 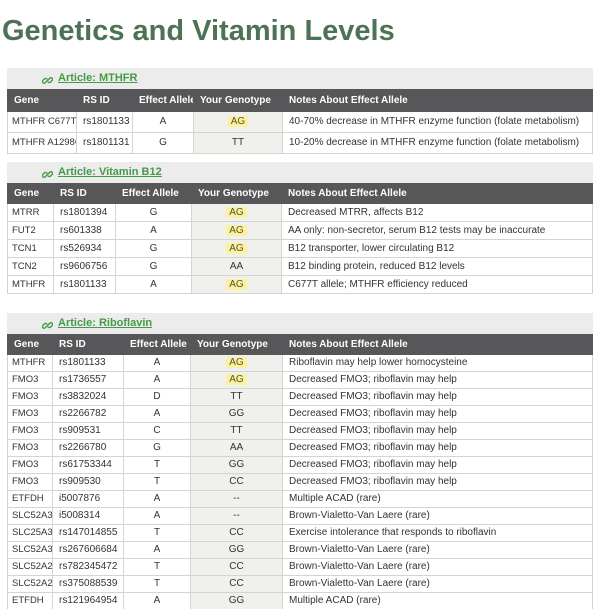 I want to click on rsid-cell: rs375088539, so click(x=88, y=584).